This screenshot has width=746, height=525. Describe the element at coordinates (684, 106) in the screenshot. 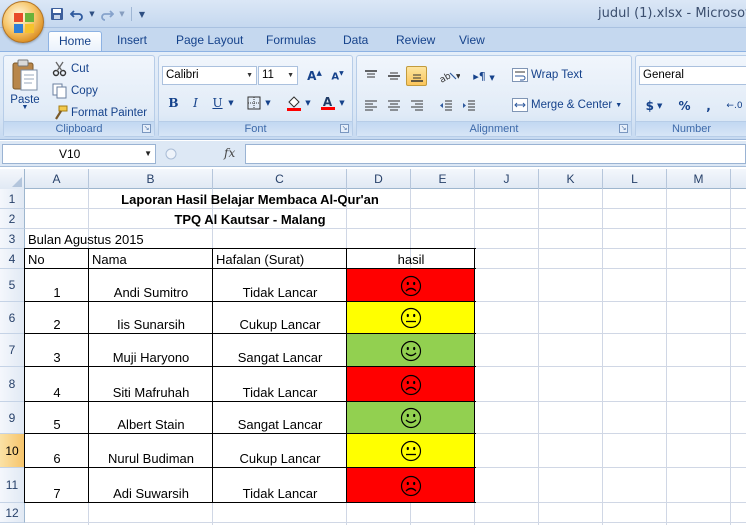

I see `percent-button: %` at that location.